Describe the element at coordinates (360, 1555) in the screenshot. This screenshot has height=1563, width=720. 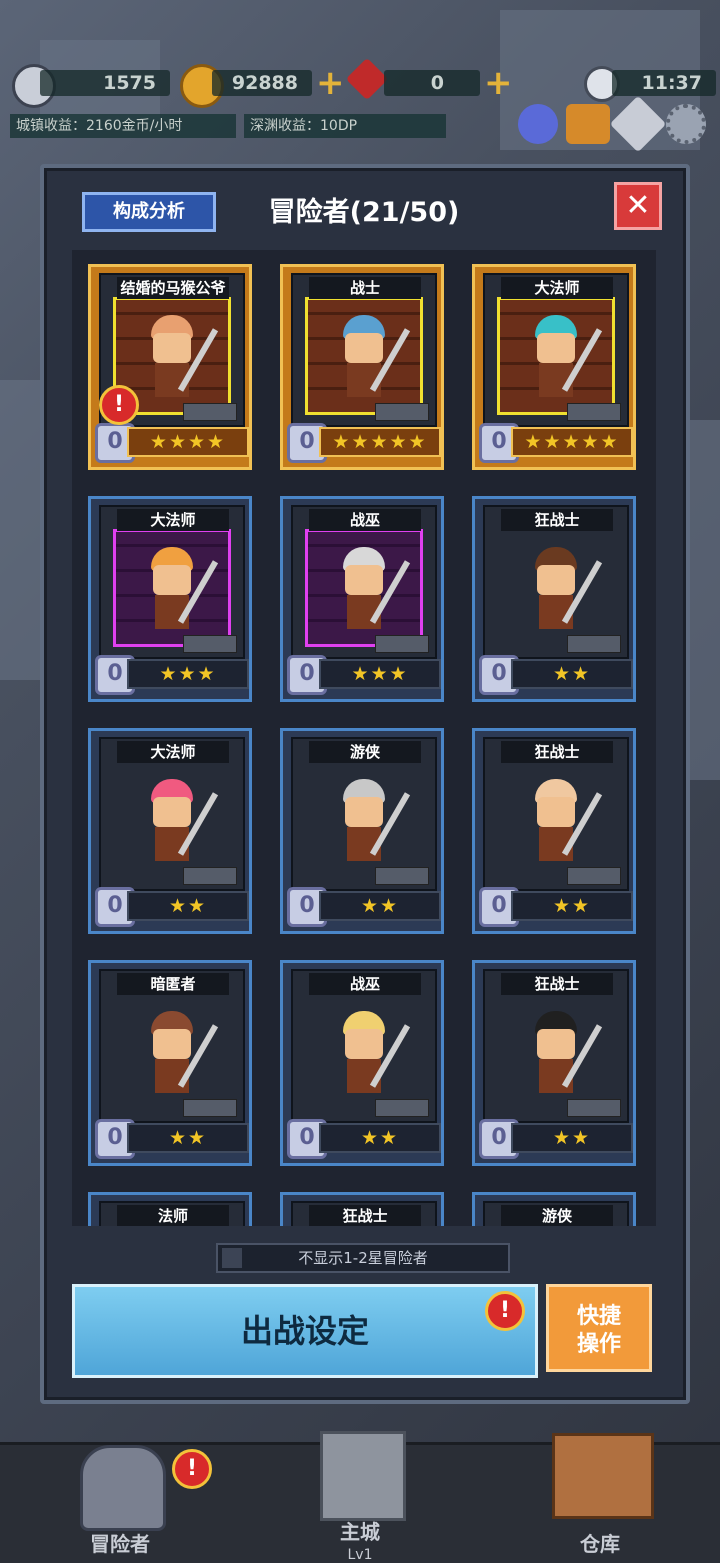
I see `nav-castle-level: Lv1` at that location.